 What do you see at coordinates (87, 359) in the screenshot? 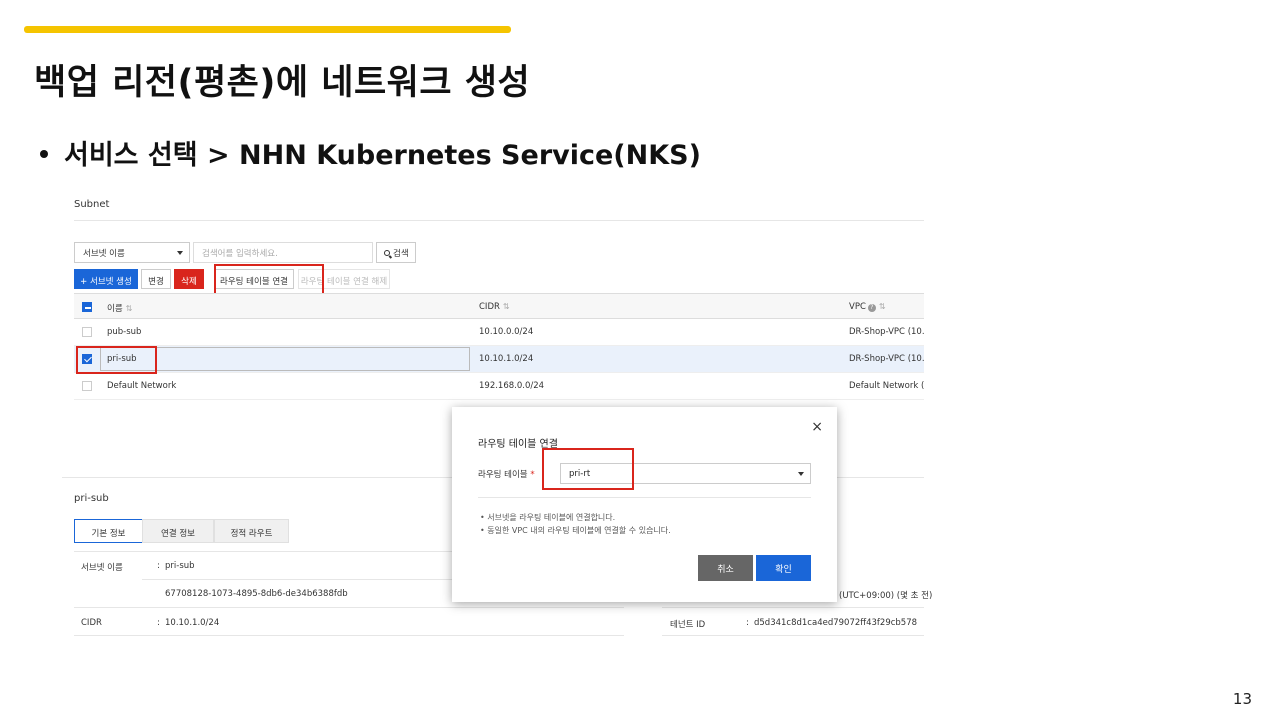
I see `row-checkbox-checked` at bounding box center [87, 359].